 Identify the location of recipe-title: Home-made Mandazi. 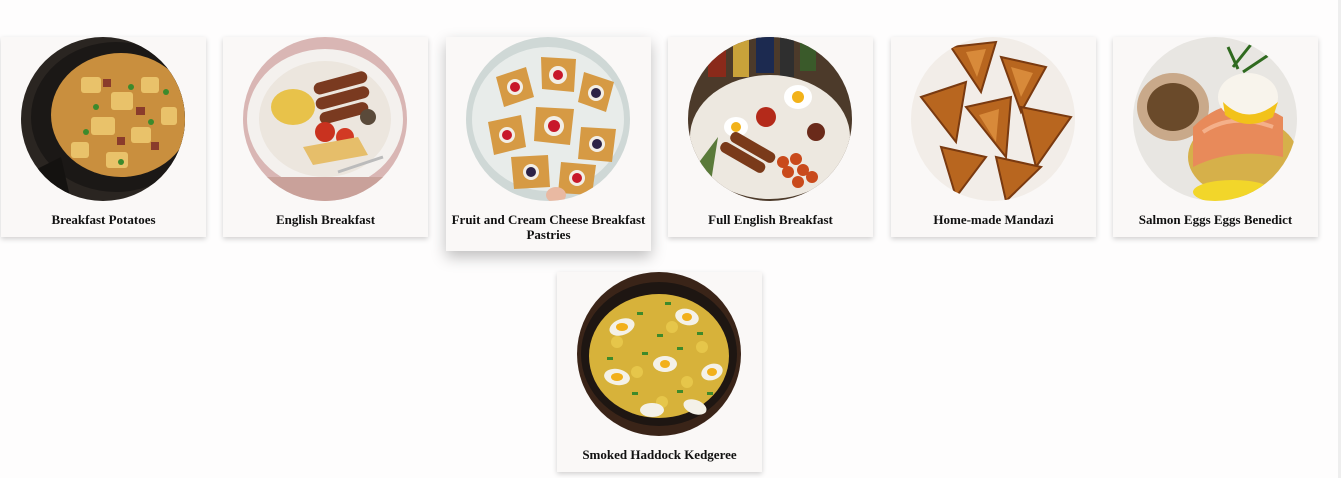
(993, 219).